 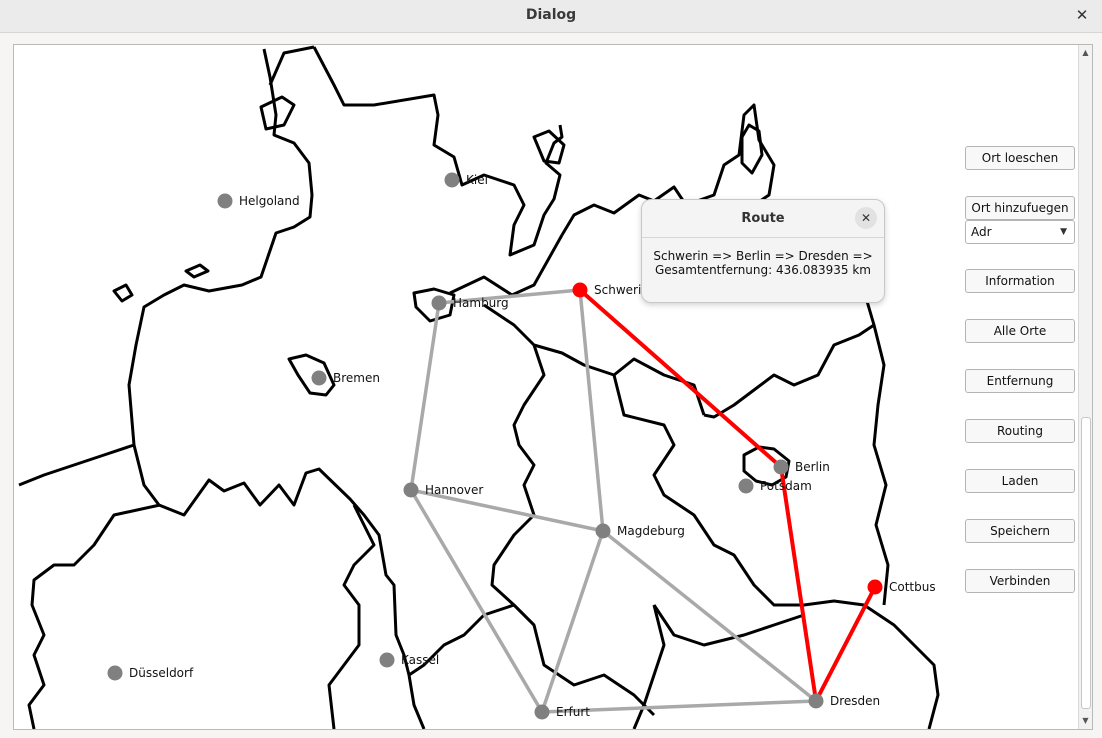 I want to click on node-label-bremen: Bremen, so click(x=356, y=378).